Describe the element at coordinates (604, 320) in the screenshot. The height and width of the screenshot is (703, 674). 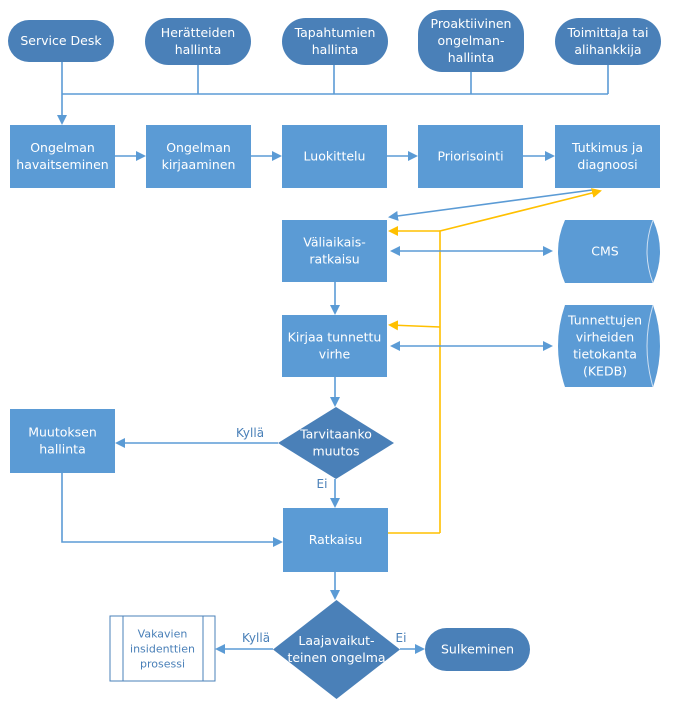
I see `shape-label: Tunnettujen` at that location.